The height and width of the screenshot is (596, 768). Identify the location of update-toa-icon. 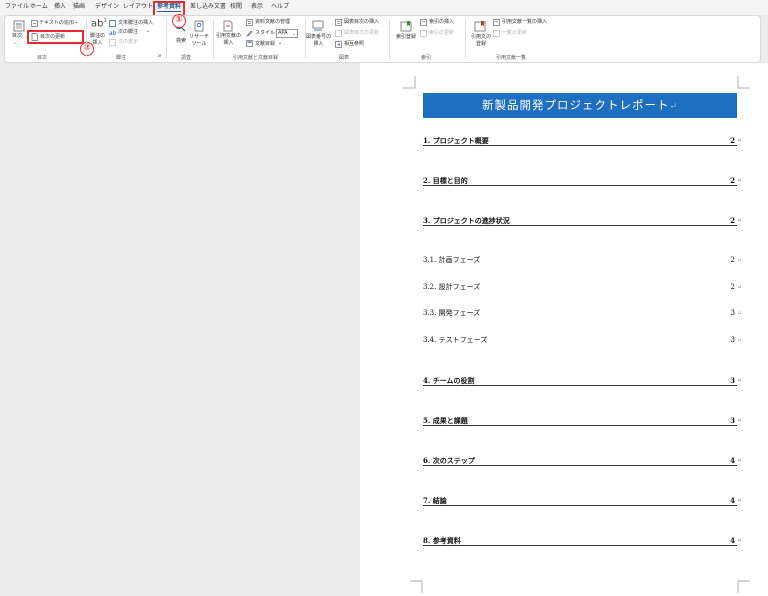
(496, 33).